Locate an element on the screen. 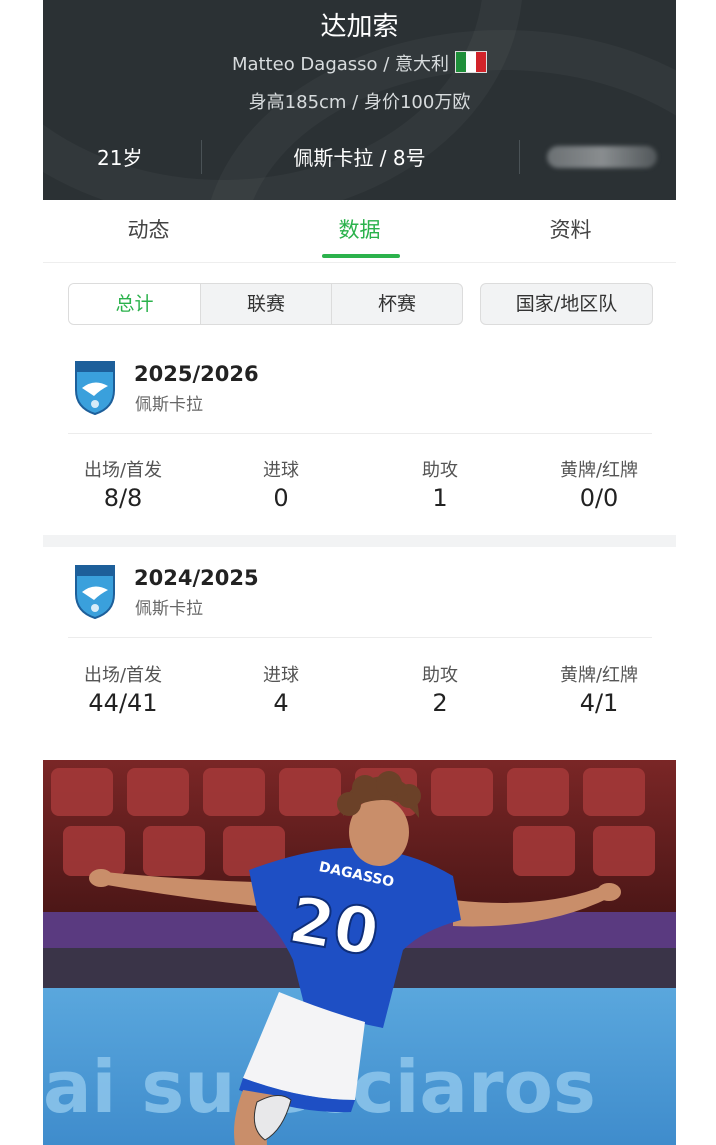 The height and width of the screenshot is (1145, 716). player-subtitle: Matteo Dagasso / 意大利 is located at coordinates (359, 63).